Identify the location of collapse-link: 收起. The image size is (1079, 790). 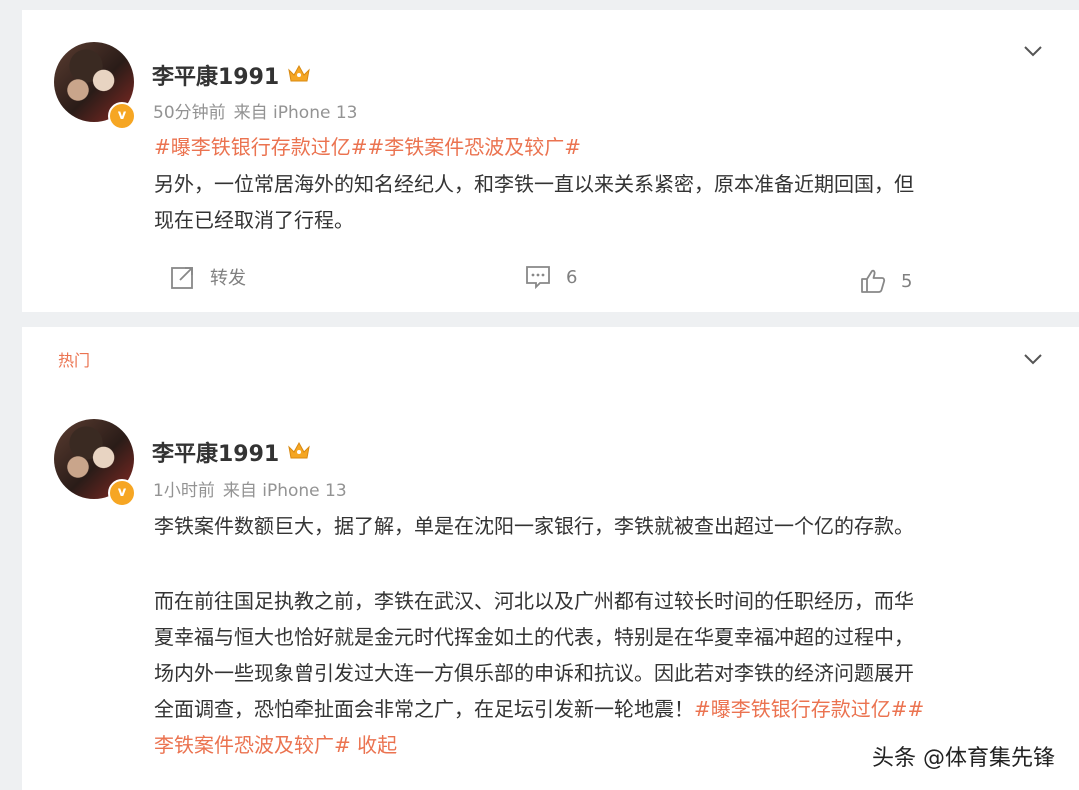
(377, 745).